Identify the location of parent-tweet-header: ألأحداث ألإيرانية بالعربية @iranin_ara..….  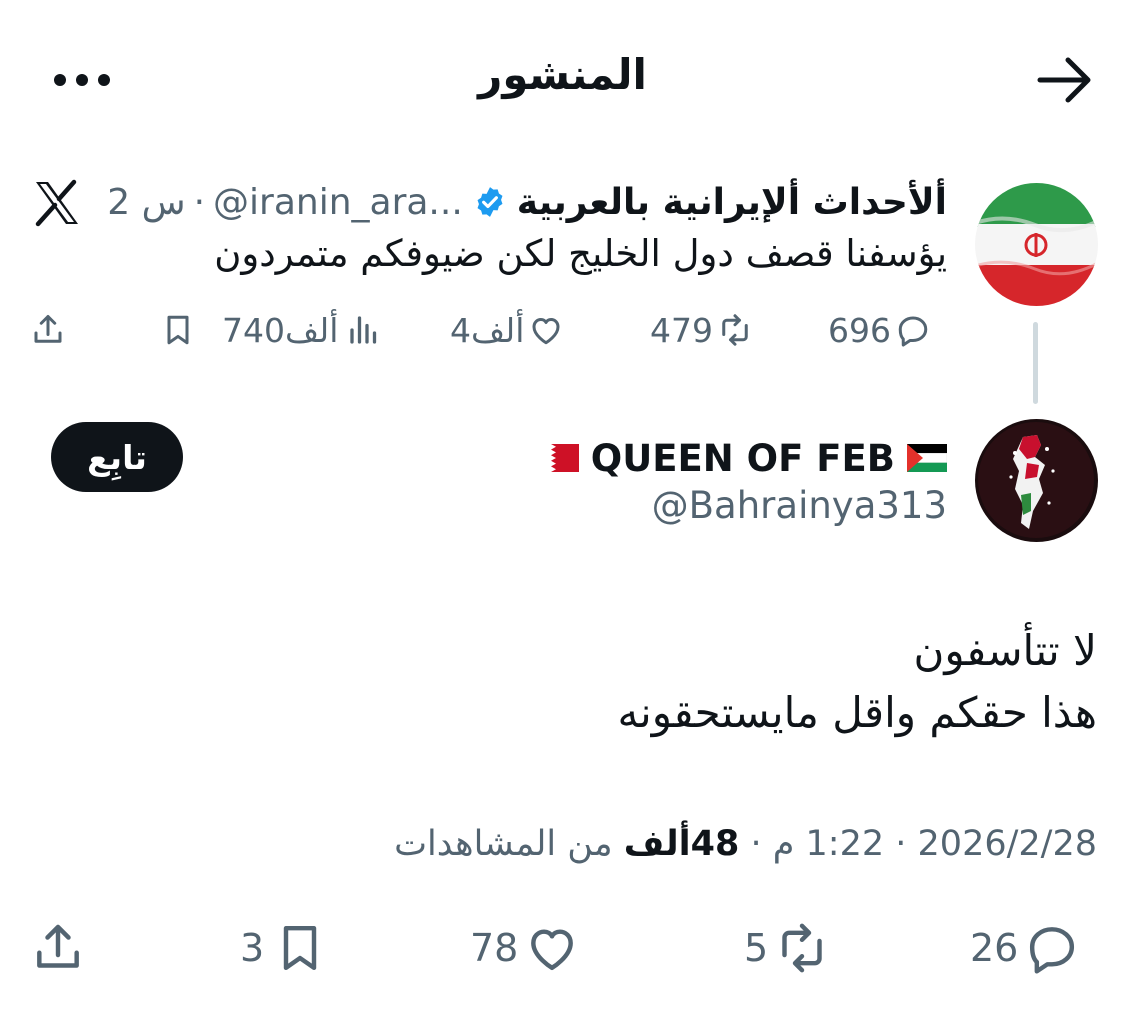
(527, 202).